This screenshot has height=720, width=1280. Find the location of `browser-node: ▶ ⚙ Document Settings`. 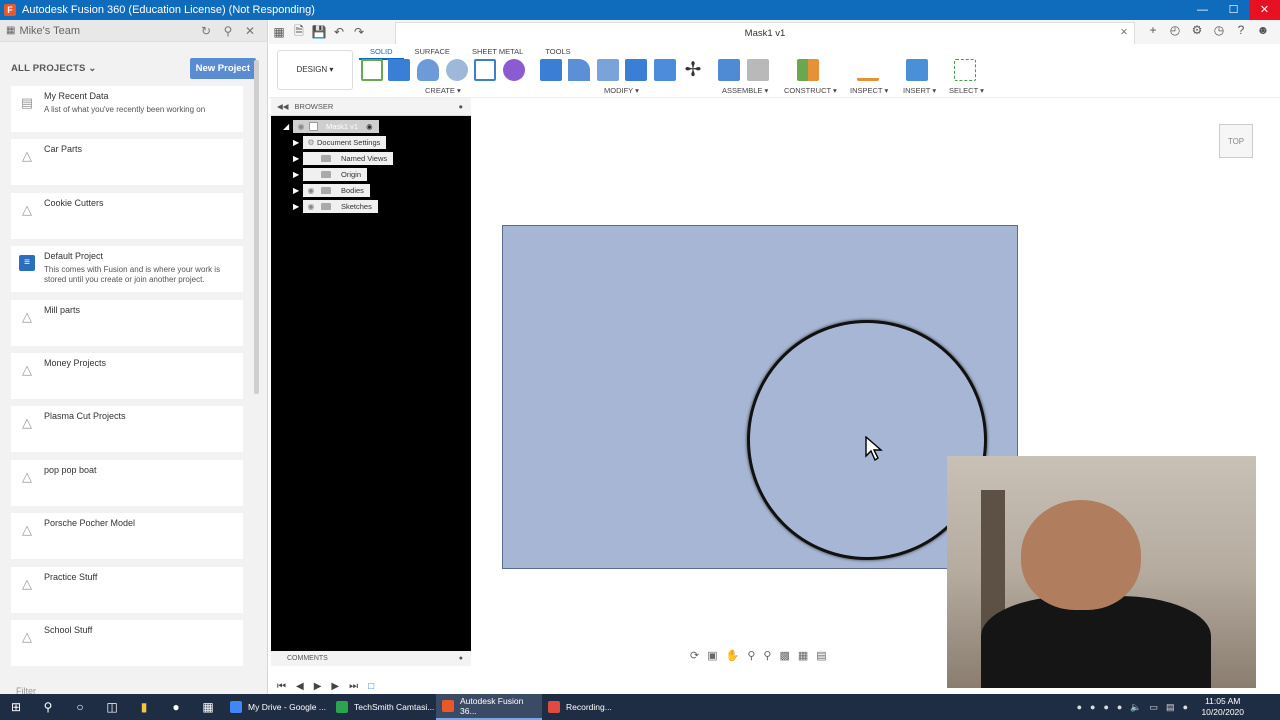

browser-node: ▶ ⚙ Document Settings is located at coordinates (340, 142).